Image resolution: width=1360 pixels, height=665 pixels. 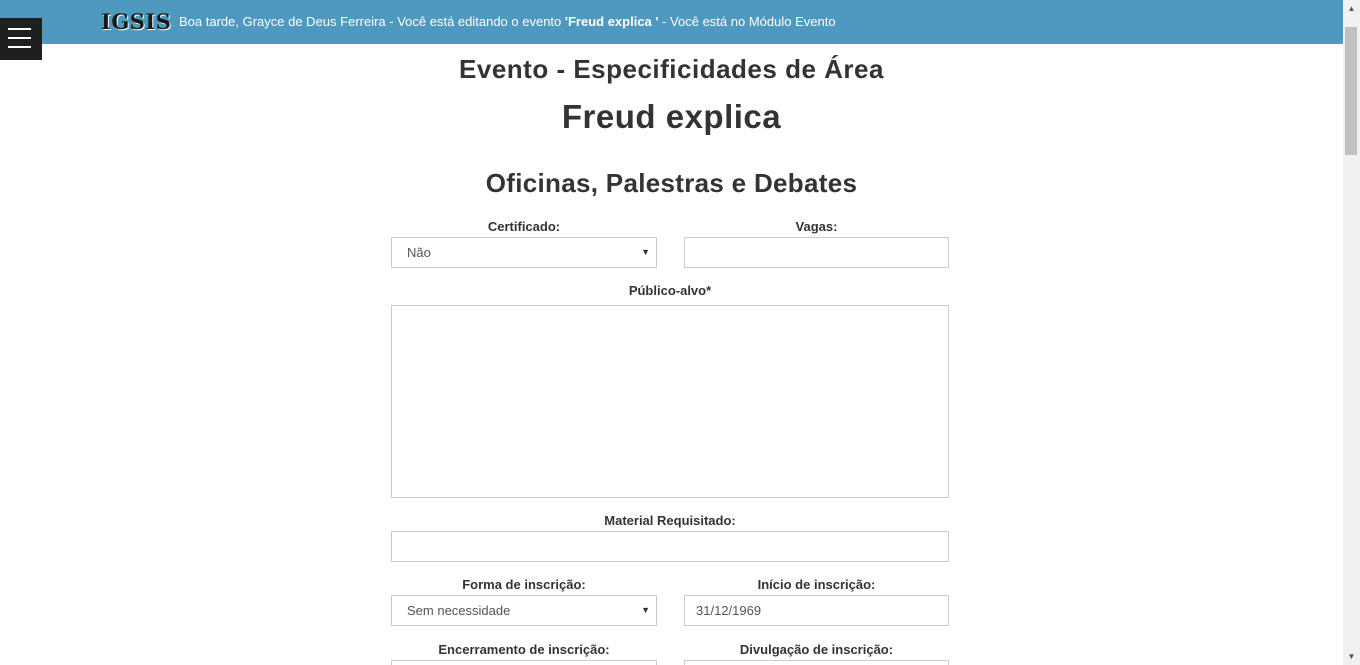 I want to click on hamburger-menu-icon, so click(x=21, y=39).